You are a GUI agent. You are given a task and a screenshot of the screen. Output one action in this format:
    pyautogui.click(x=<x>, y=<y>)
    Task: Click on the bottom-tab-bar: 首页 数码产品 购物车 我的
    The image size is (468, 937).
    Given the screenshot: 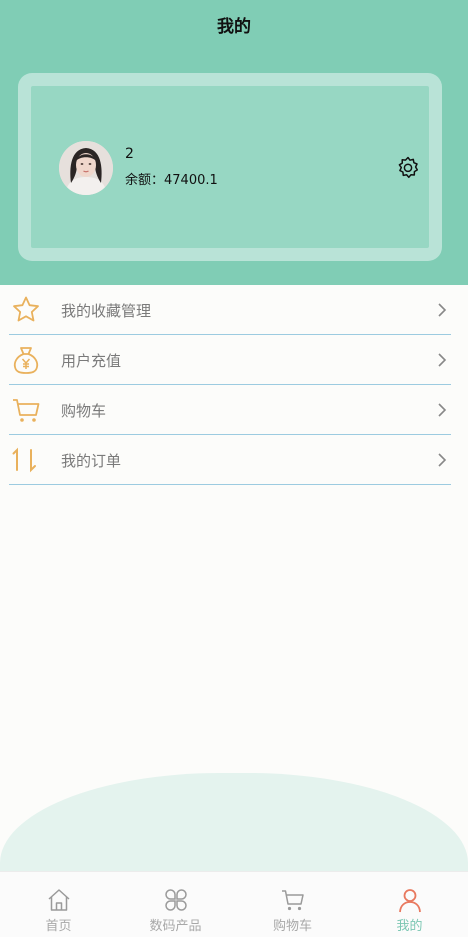 What is the action you would take?
    pyautogui.click(x=234, y=904)
    